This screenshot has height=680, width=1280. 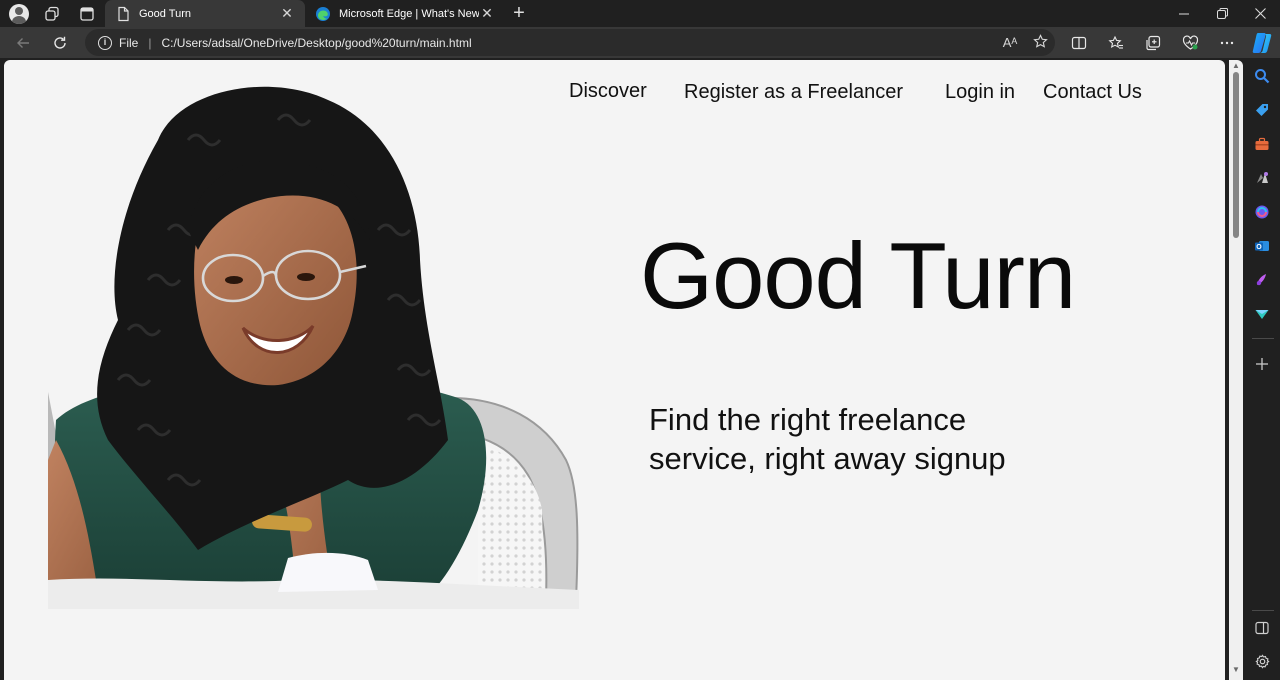 What do you see at coordinates (1259, 247) in the screenshot?
I see `svg-text: O` at bounding box center [1259, 247].